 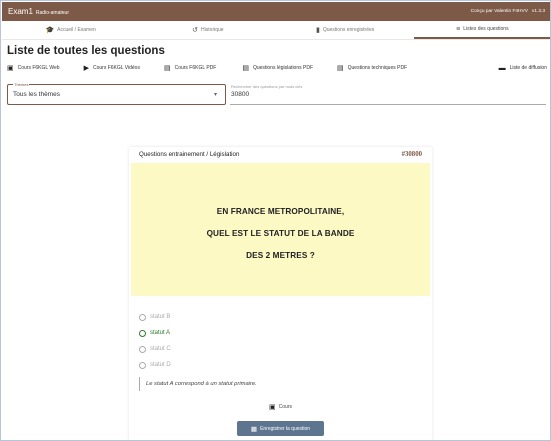 I want to click on list-icon: ≡, so click(x=458, y=29).